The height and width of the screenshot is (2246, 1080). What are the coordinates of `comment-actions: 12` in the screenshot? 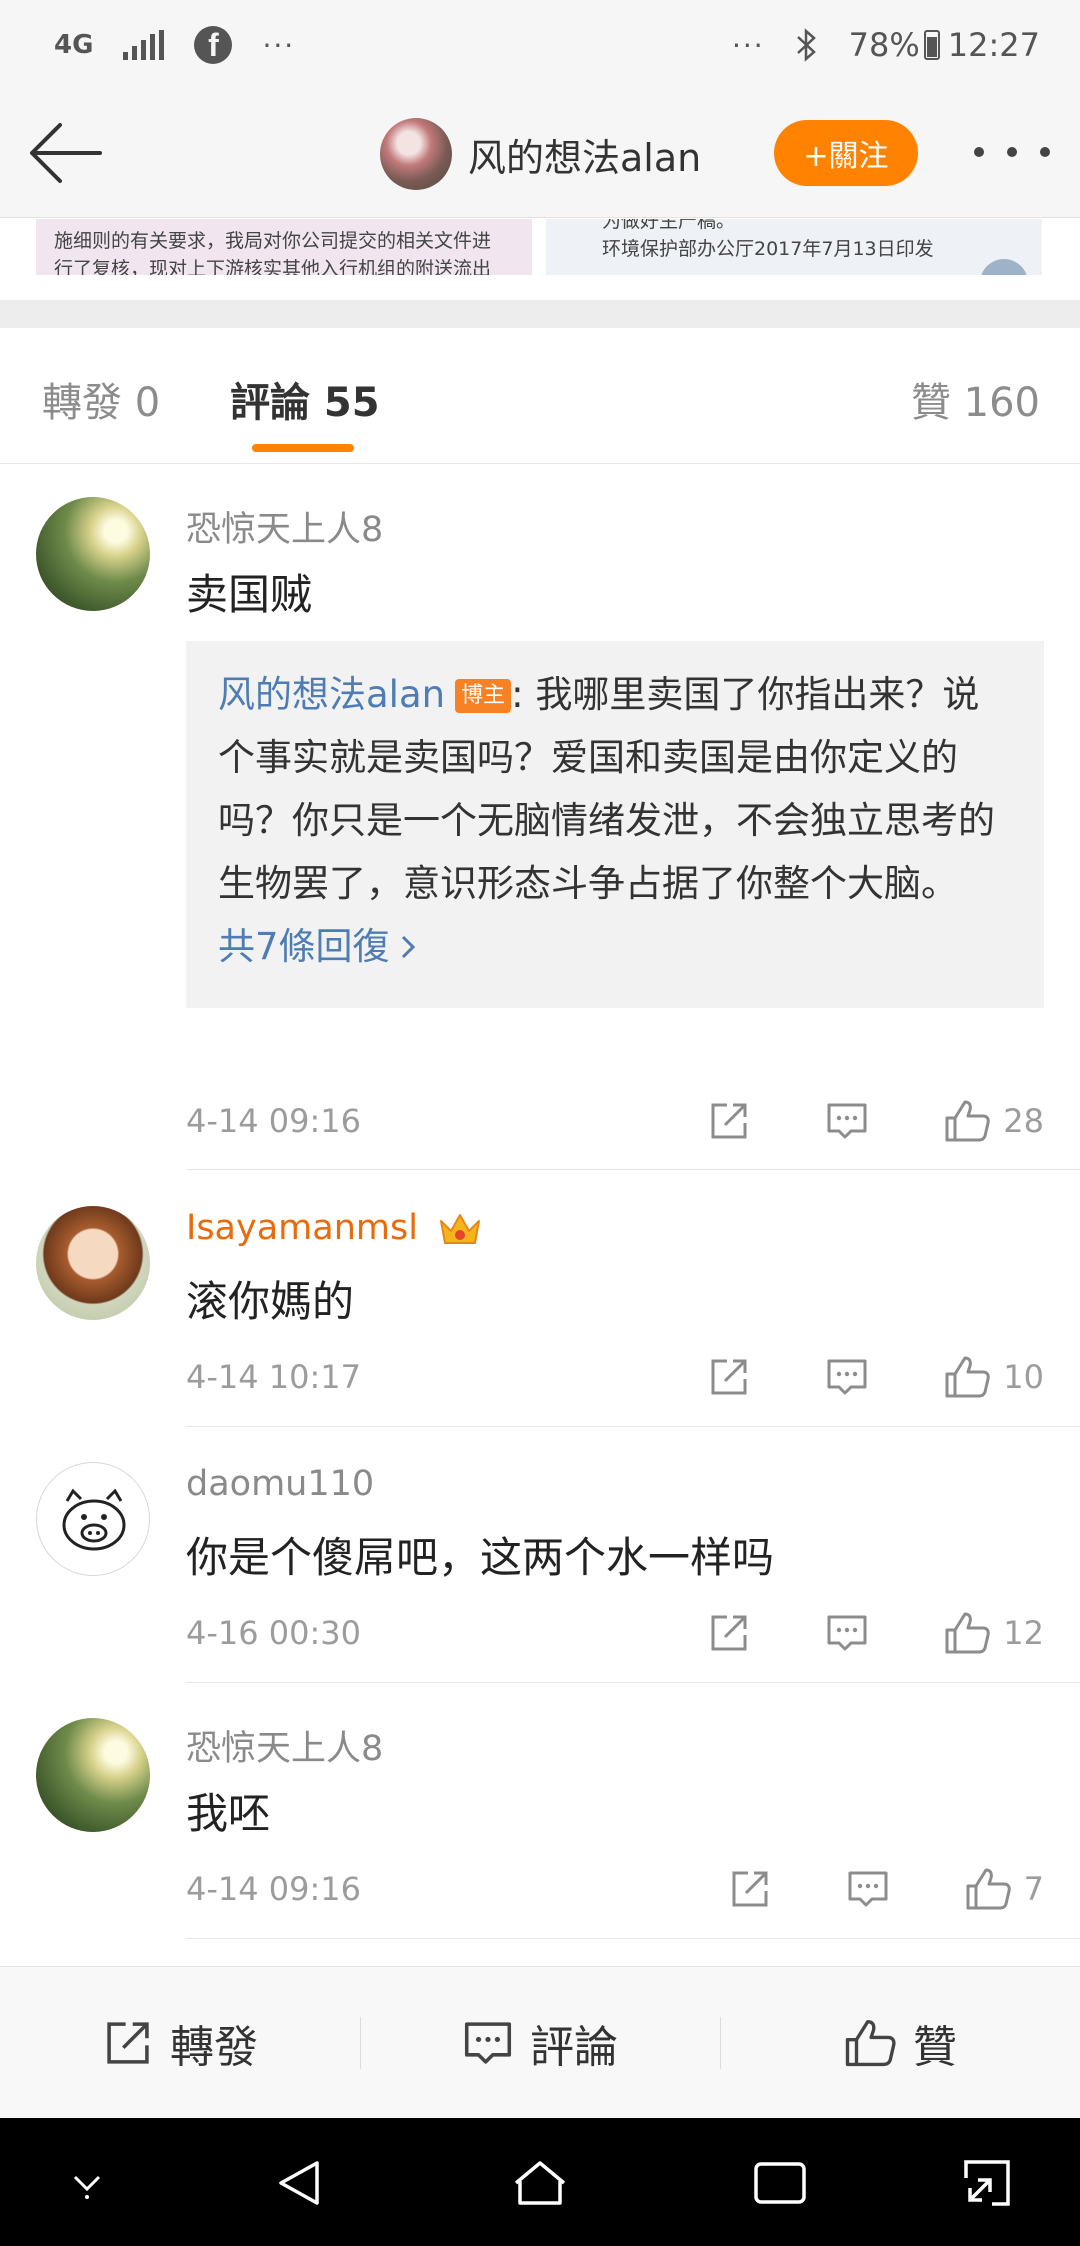 It's located at (875, 1633).